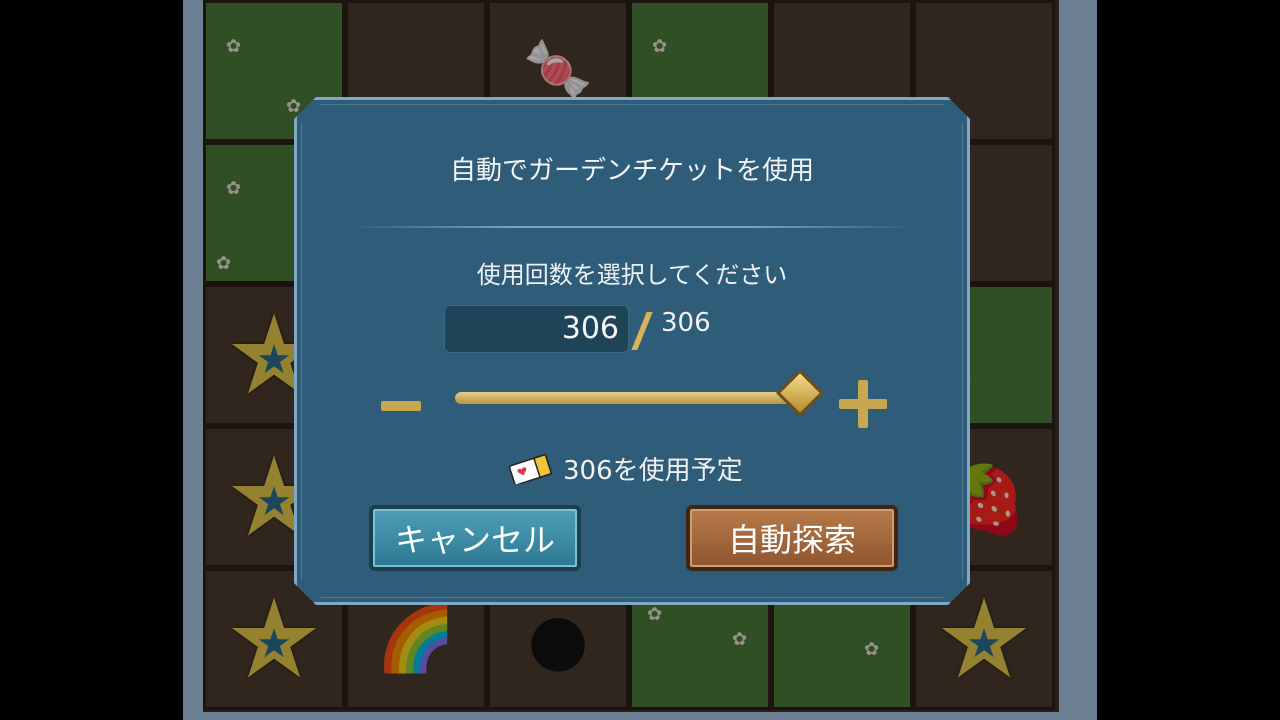 The image size is (1280, 720). I want to click on title-divider, so click(632, 227).